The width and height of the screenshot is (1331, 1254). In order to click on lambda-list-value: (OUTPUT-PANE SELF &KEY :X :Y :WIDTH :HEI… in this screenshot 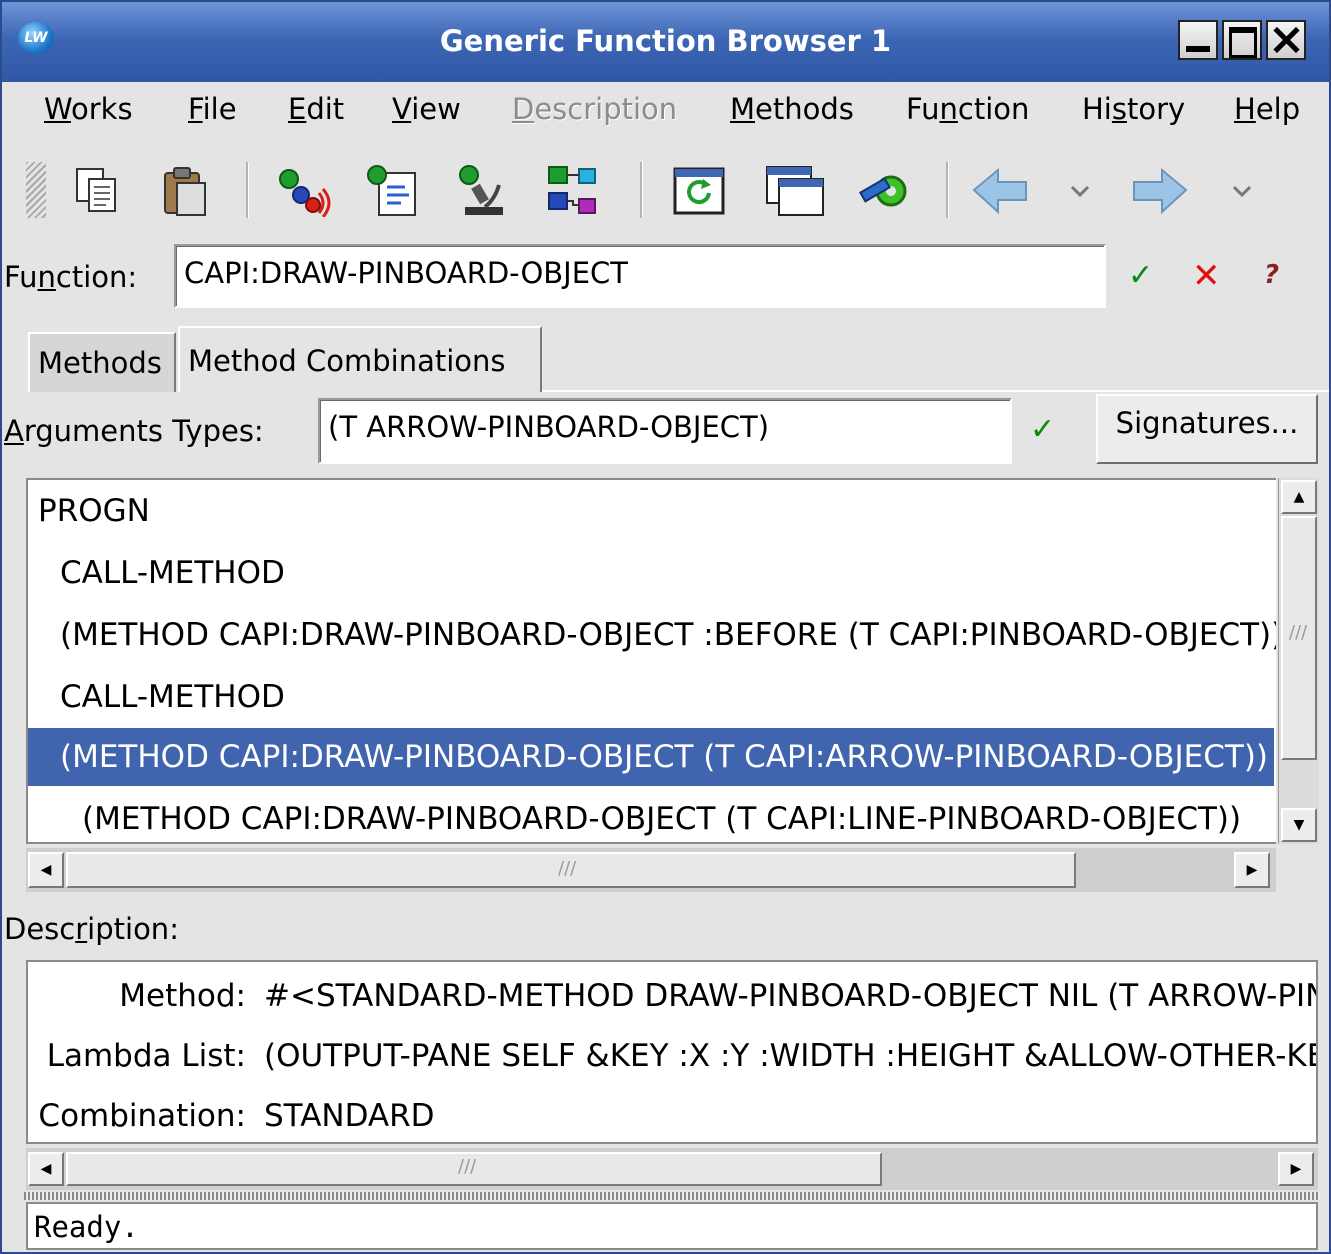, I will do `click(791, 1056)`.